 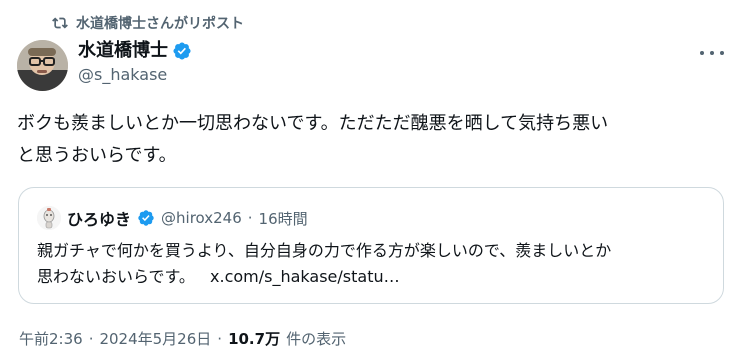 What do you see at coordinates (160, 24) in the screenshot?
I see `repost-label: 水道橋博士さんがリポスト` at bounding box center [160, 24].